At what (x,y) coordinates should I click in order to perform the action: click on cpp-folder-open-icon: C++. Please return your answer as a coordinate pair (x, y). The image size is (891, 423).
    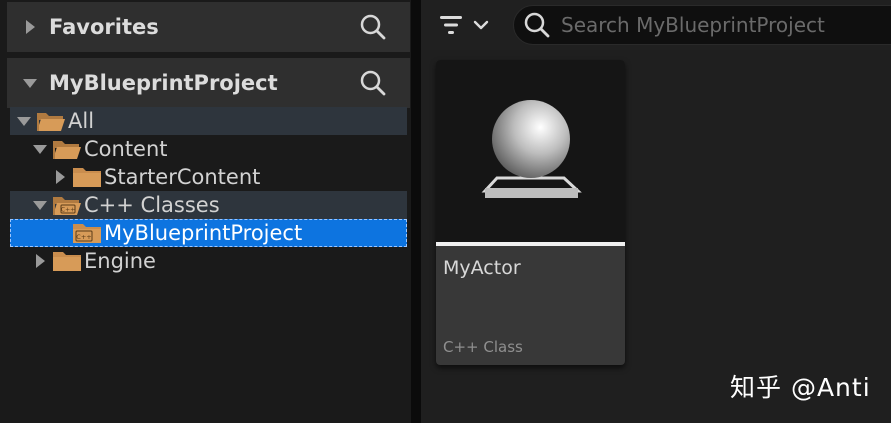
    Looking at the image, I should click on (67, 206).